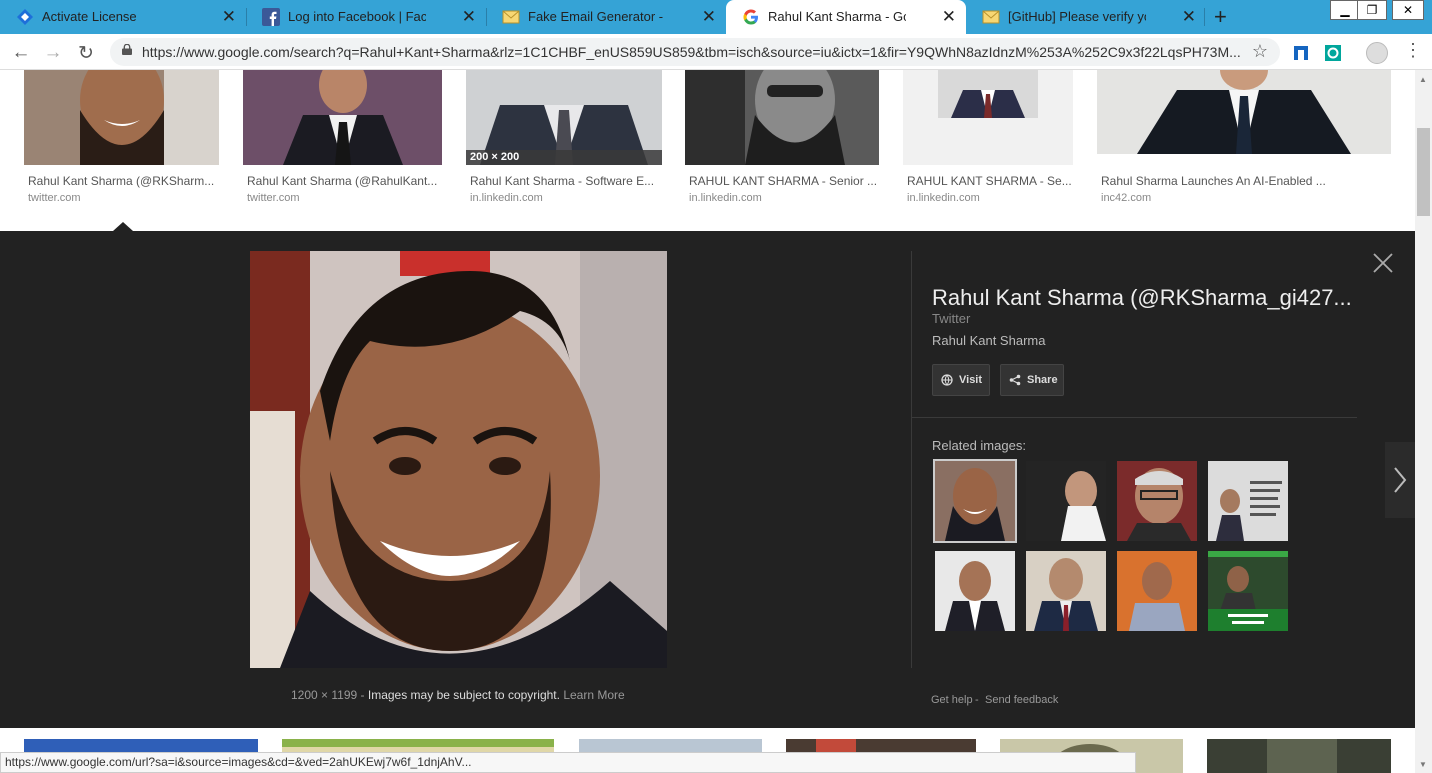 This screenshot has height=773, width=1432. I want to click on tab-activate-license: Activate License ✕, so click(123, 17).